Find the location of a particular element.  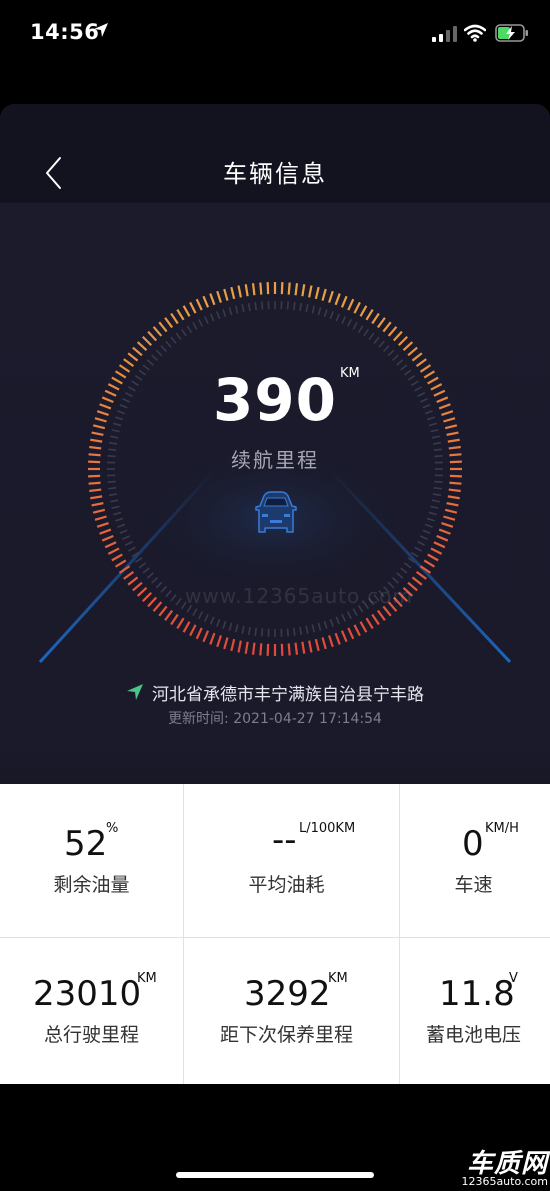

fuel-value: 52 is located at coordinates (86, 844).